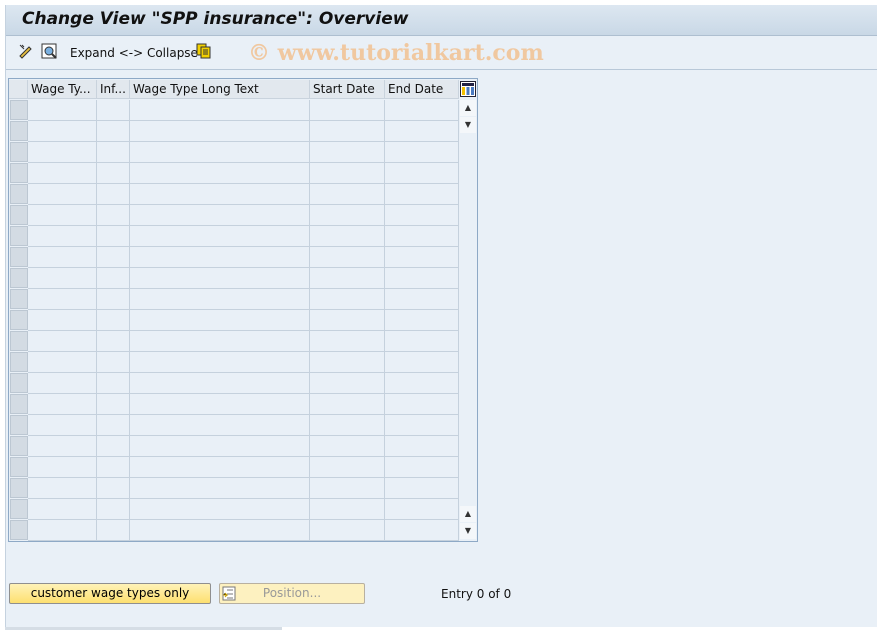 The width and height of the screenshot is (877, 630). Describe the element at coordinates (204, 52) in the screenshot. I see `copy-icon` at that location.